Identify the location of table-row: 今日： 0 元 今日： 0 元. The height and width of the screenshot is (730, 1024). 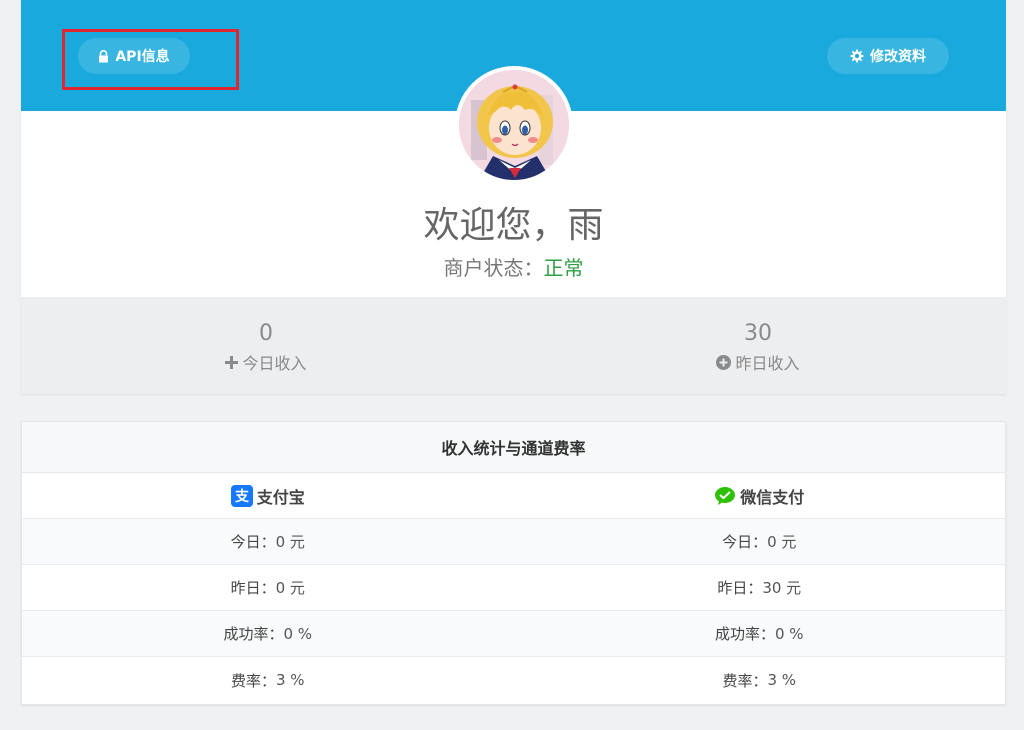
(513, 542).